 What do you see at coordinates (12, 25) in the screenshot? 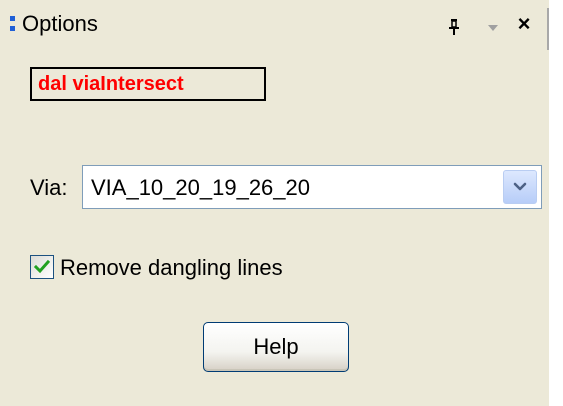
I see `drag-grip-icon` at bounding box center [12, 25].